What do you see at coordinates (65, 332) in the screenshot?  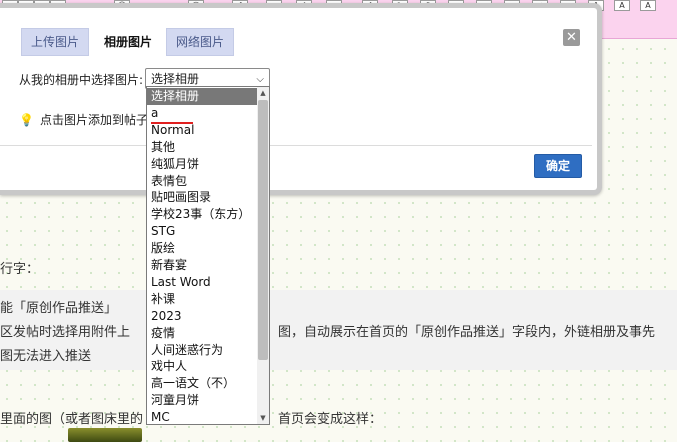 I see `bg-text-line: 区发帖时选择用附件上` at bounding box center [65, 332].